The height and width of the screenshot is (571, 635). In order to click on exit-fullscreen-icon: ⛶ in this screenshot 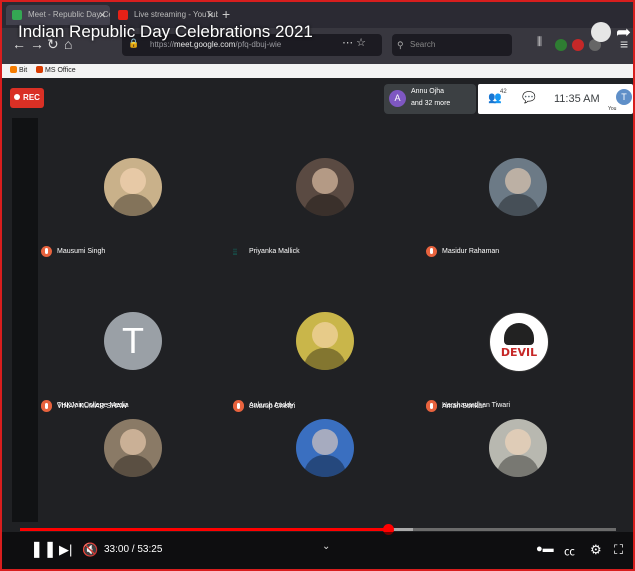, I will do `click(618, 550)`.